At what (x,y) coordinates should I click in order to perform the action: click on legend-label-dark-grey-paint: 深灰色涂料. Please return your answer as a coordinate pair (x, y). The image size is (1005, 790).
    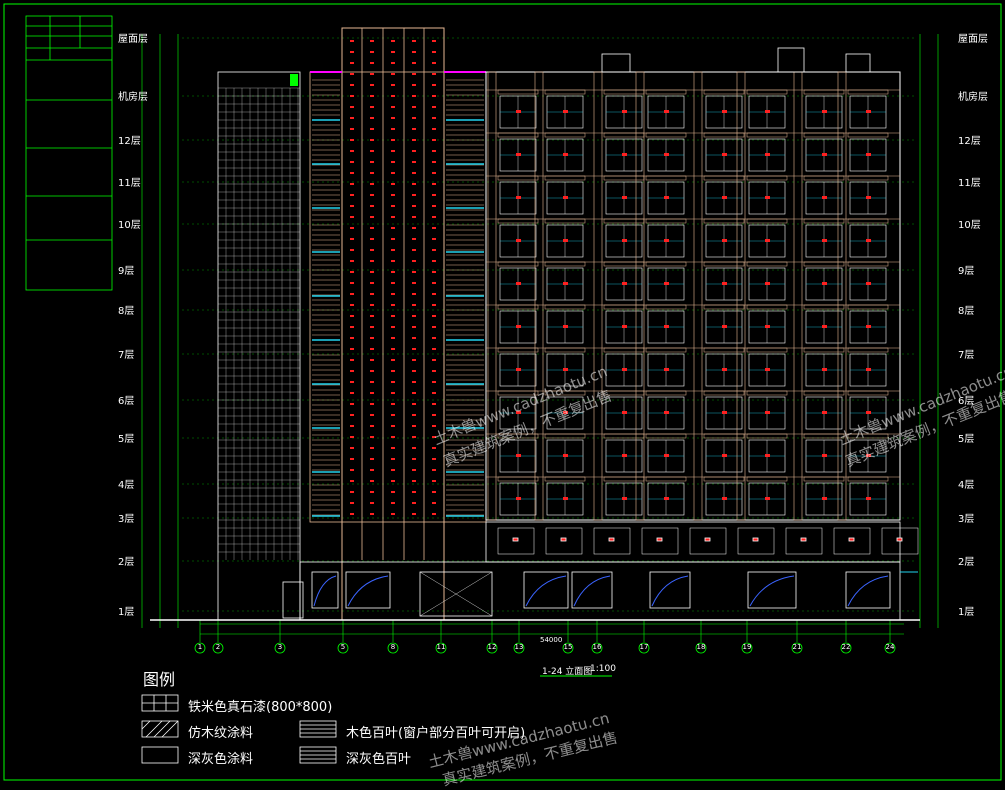
    Looking at the image, I should click on (221, 759).